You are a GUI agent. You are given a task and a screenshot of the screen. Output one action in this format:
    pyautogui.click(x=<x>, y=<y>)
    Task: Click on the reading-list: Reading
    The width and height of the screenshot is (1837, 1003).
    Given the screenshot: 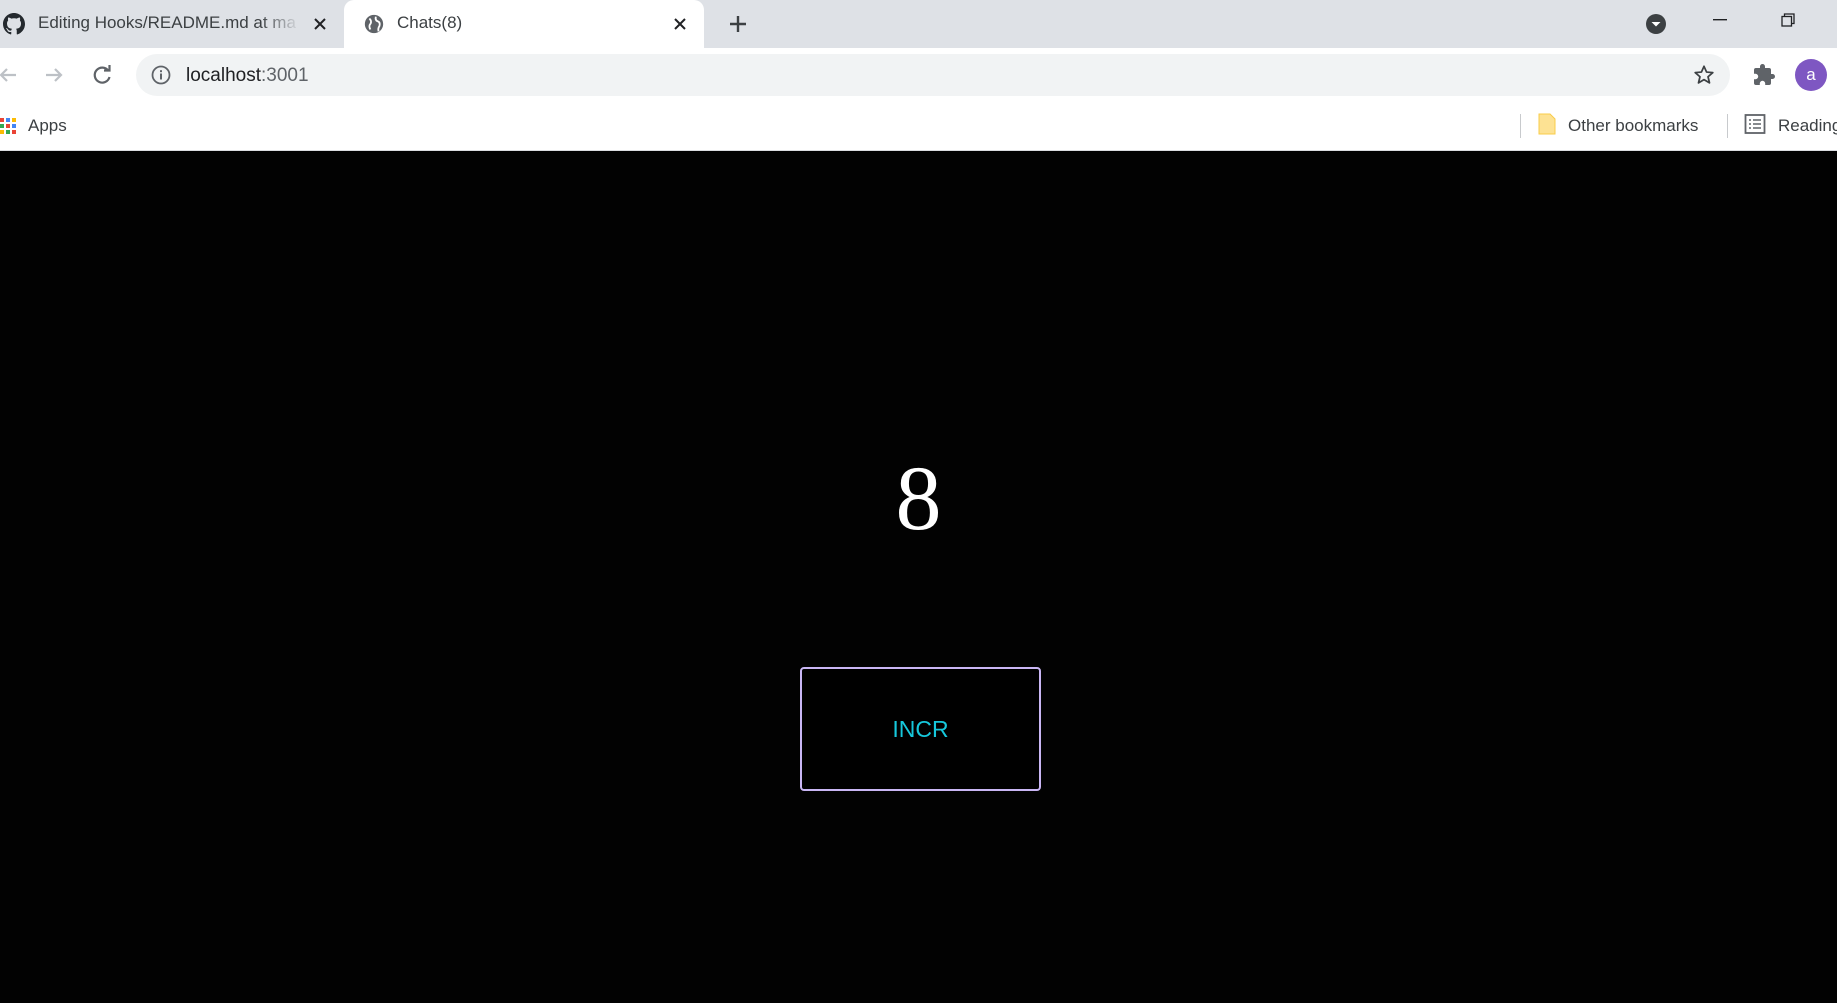 What is the action you would take?
    pyautogui.click(x=1790, y=126)
    